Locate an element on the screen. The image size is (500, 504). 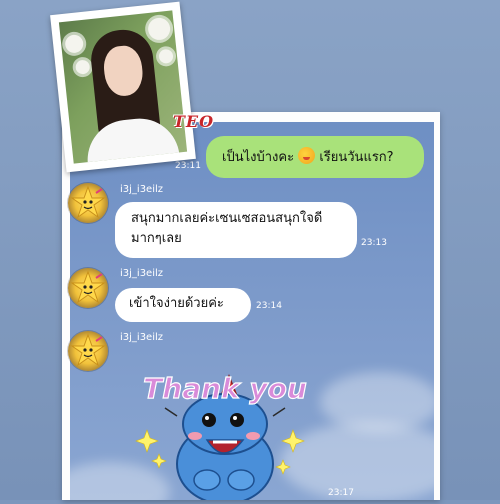
thank-you-sticker: Thank you is located at coordinates (225, 436).